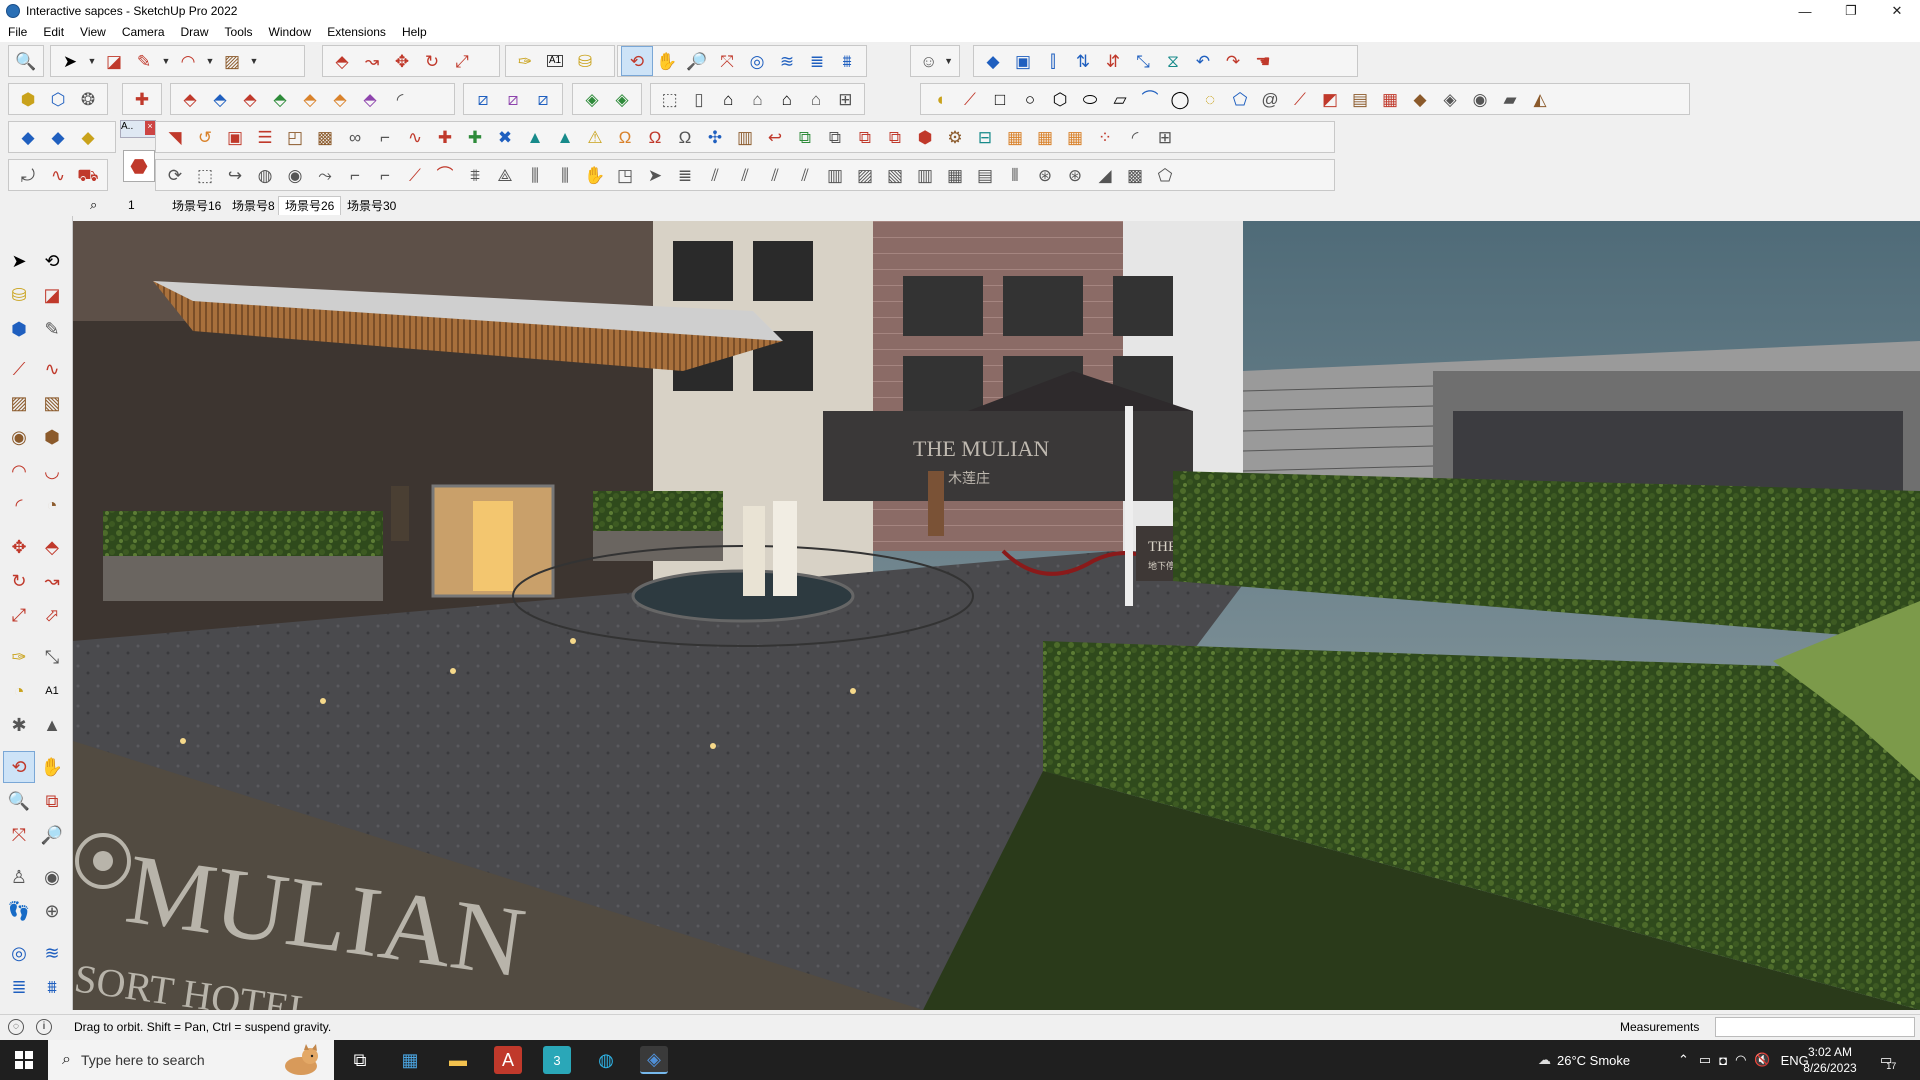 Image resolution: width=1920 pixels, height=1080 pixels. Describe the element at coordinates (925, 175) in the screenshot. I see `tool-26-icon: ▥` at that location.